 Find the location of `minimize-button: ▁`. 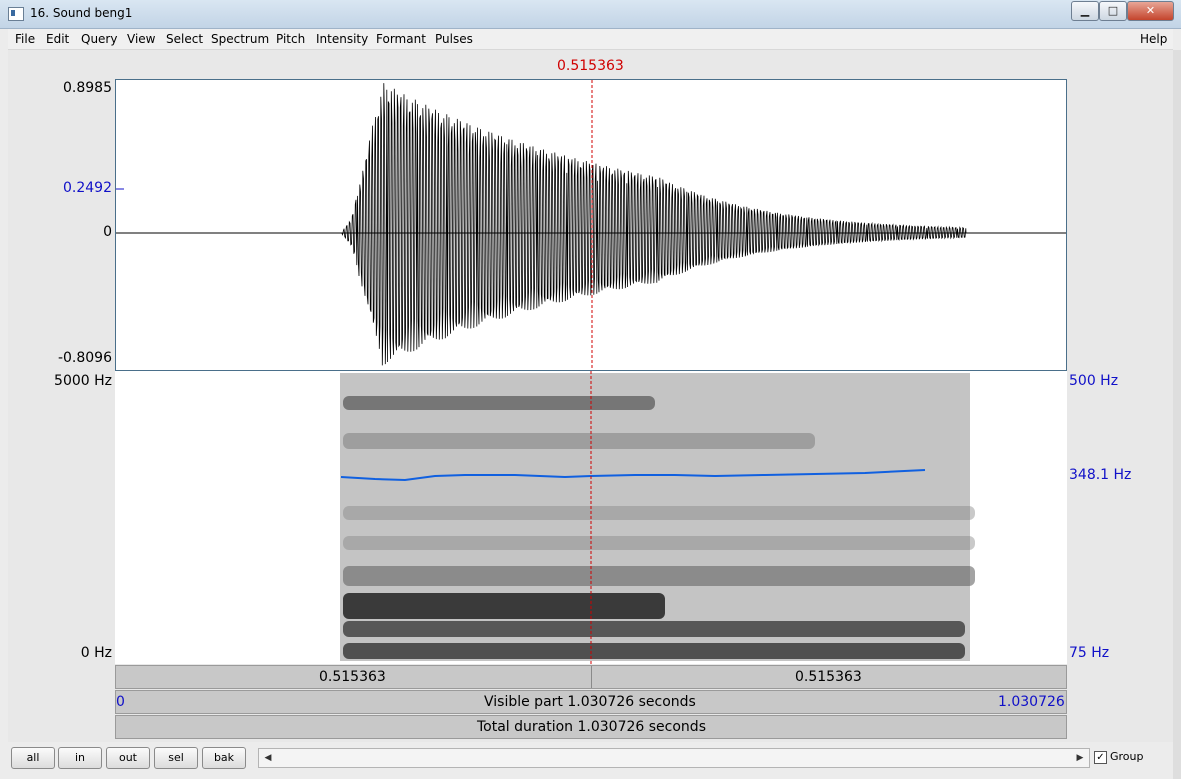

minimize-button: ▁ is located at coordinates (1085, 11).